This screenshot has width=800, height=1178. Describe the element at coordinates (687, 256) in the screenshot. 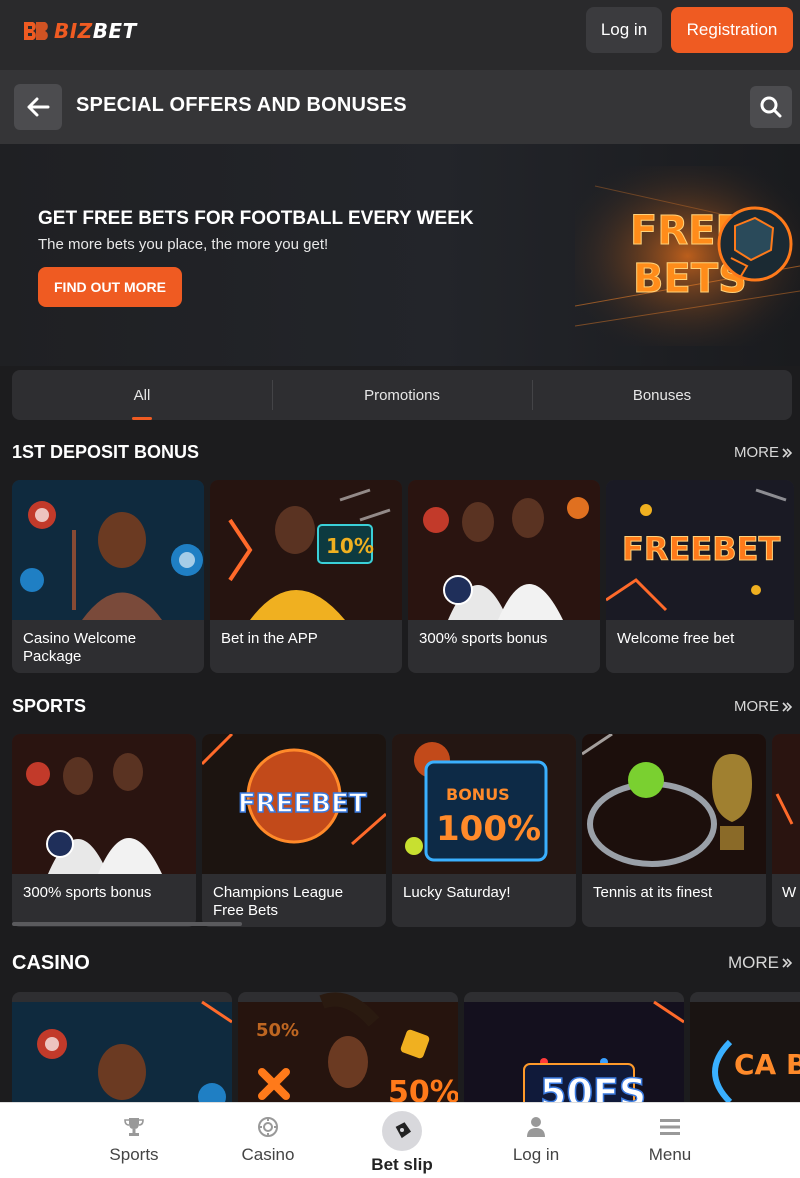

I see `free-bets-banner-image: FREE BETS` at that location.